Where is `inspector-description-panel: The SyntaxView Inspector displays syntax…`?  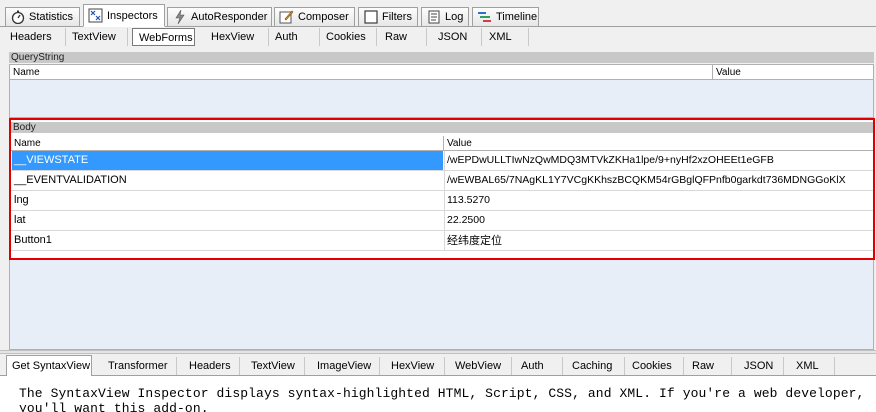 inspector-description-panel: The SyntaxView Inspector displays syntax… is located at coordinates (438, 394).